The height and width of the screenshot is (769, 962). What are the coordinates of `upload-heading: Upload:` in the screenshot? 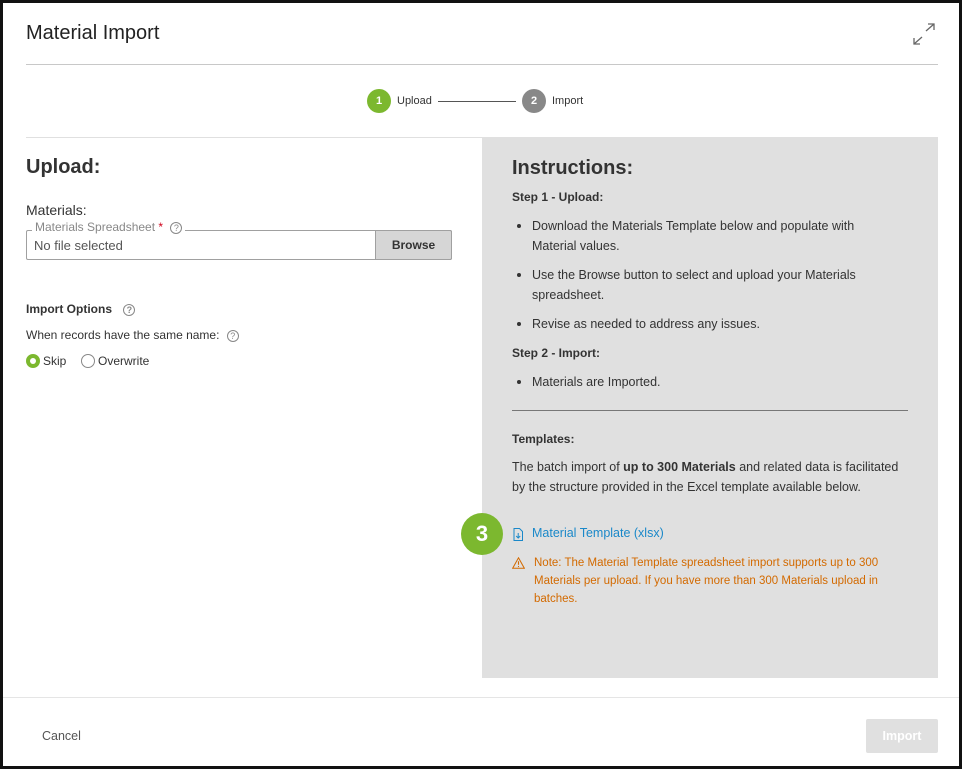 It's located at (63, 167).